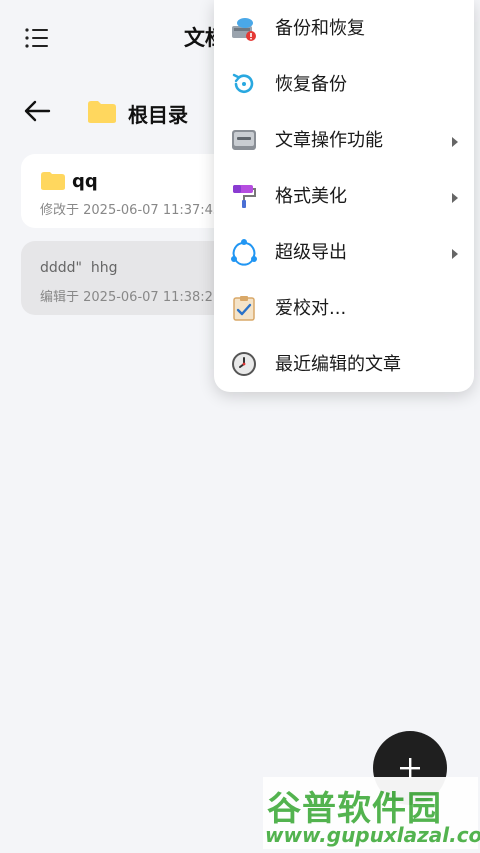 This screenshot has height=853, width=480. What do you see at coordinates (244, 196) in the screenshot?
I see `paint-roller-icon` at bounding box center [244, 196].